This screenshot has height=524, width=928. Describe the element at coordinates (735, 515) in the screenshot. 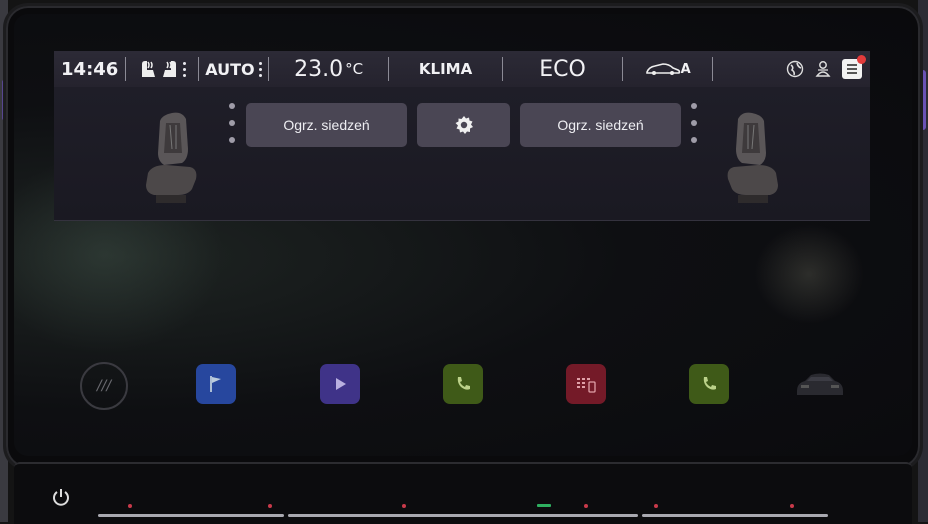

I see `touch-slider-right` at that location.